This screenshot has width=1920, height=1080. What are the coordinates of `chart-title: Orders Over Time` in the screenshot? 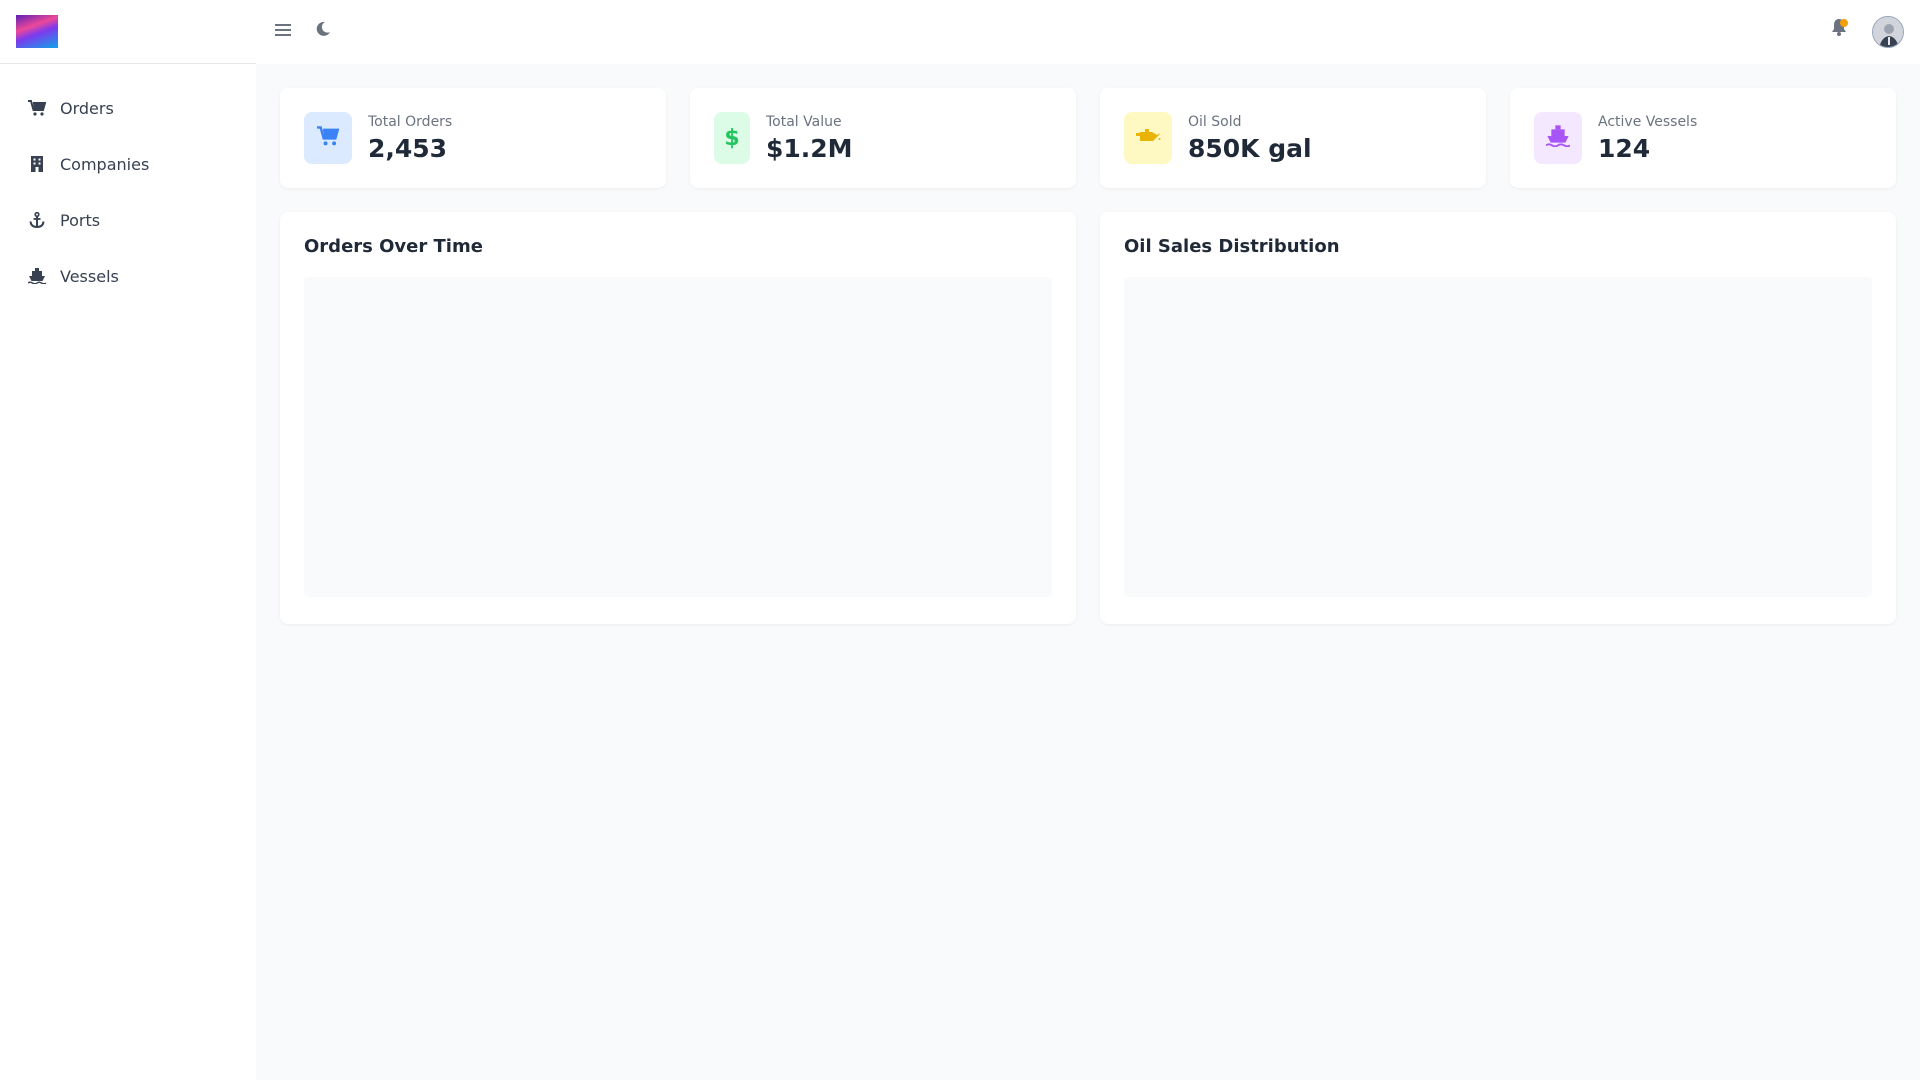 It's located at (393, 246).